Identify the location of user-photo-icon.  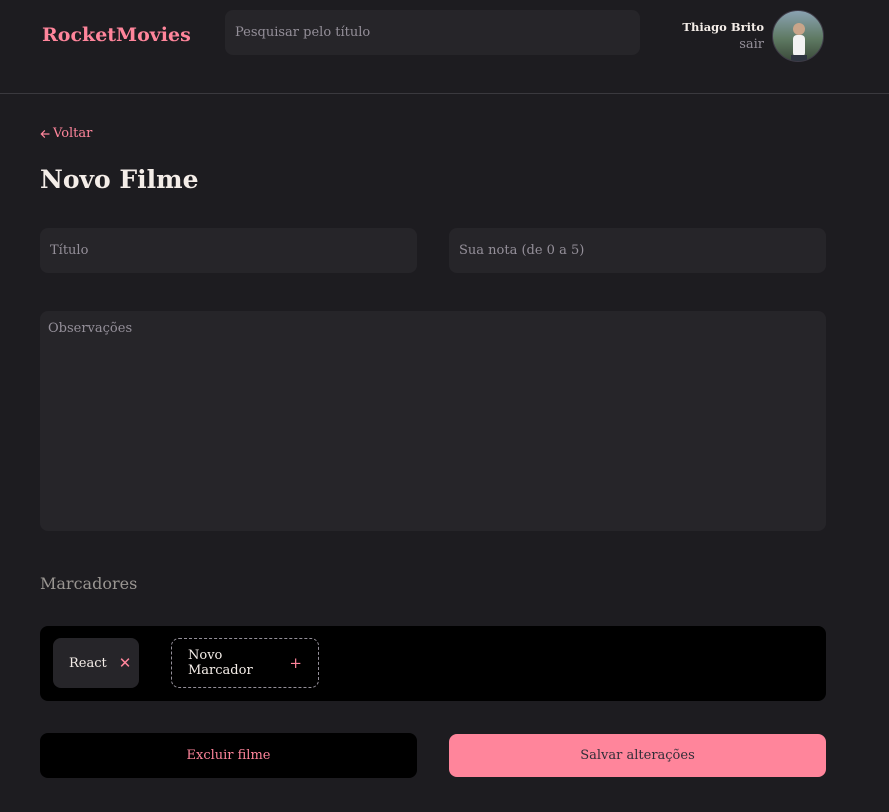
(799, 42).